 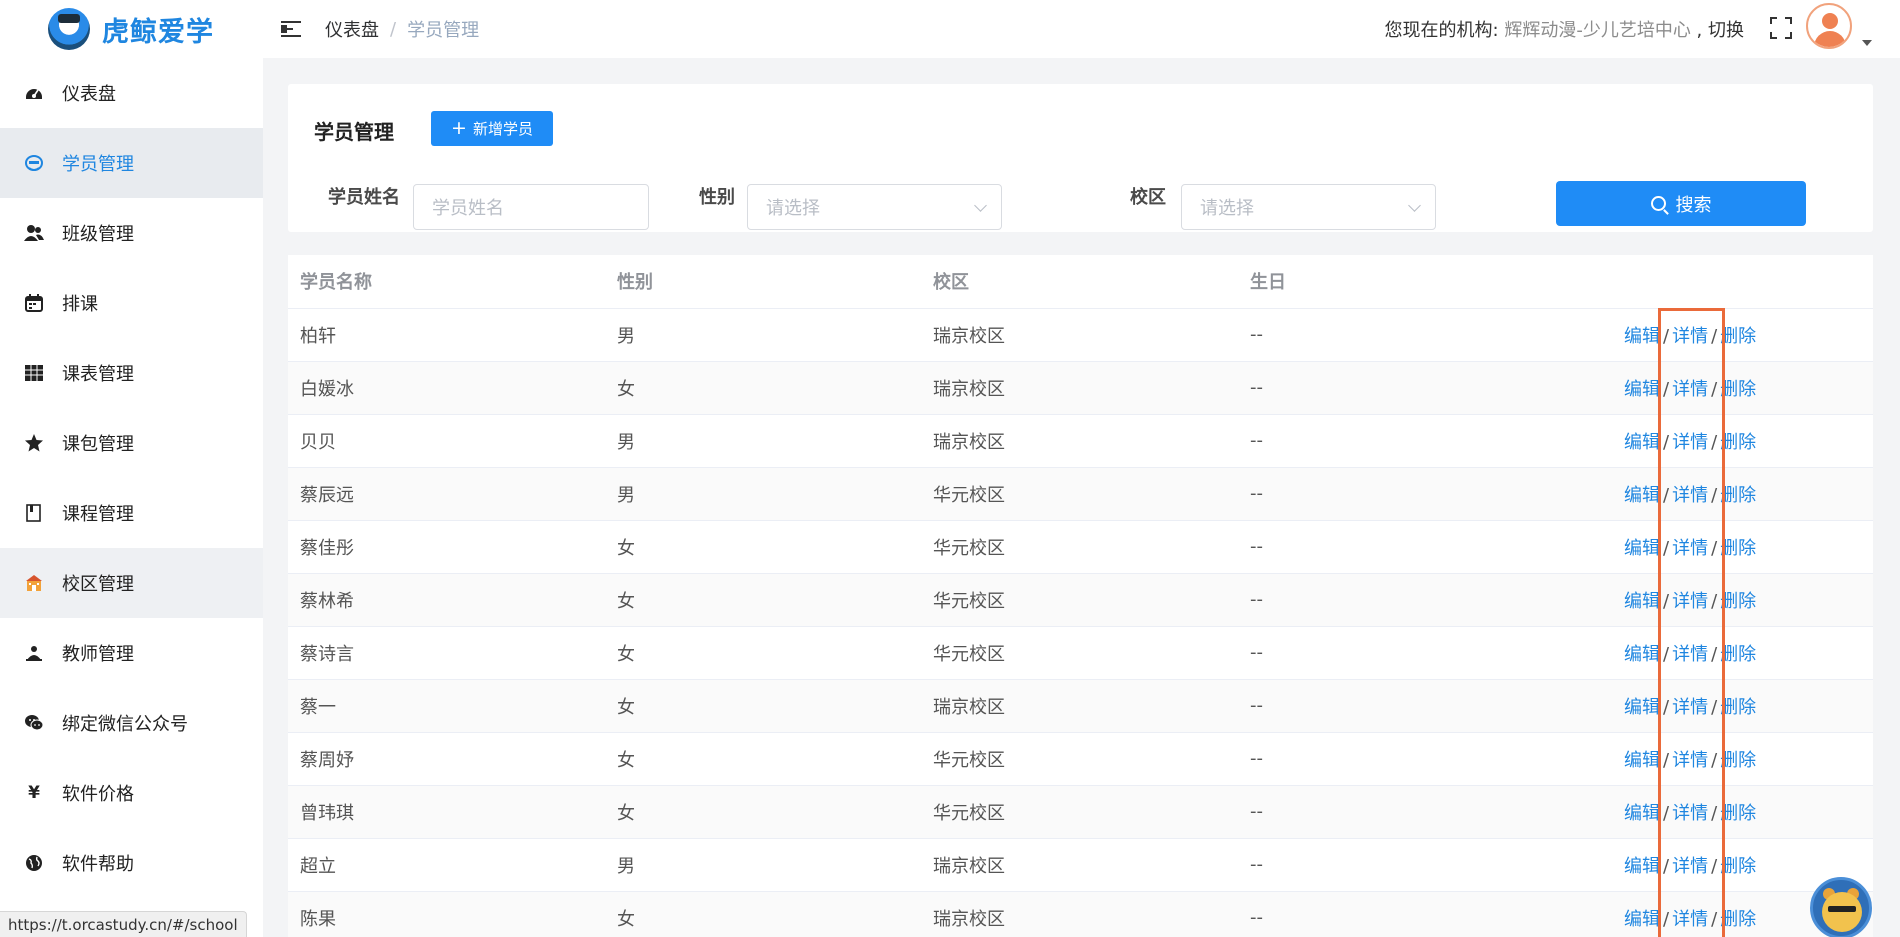 What do you see at coordinates (531, 207) in the screenshot?
I see `student-name-input: 学员姓名` at bounding box center [531, 207].